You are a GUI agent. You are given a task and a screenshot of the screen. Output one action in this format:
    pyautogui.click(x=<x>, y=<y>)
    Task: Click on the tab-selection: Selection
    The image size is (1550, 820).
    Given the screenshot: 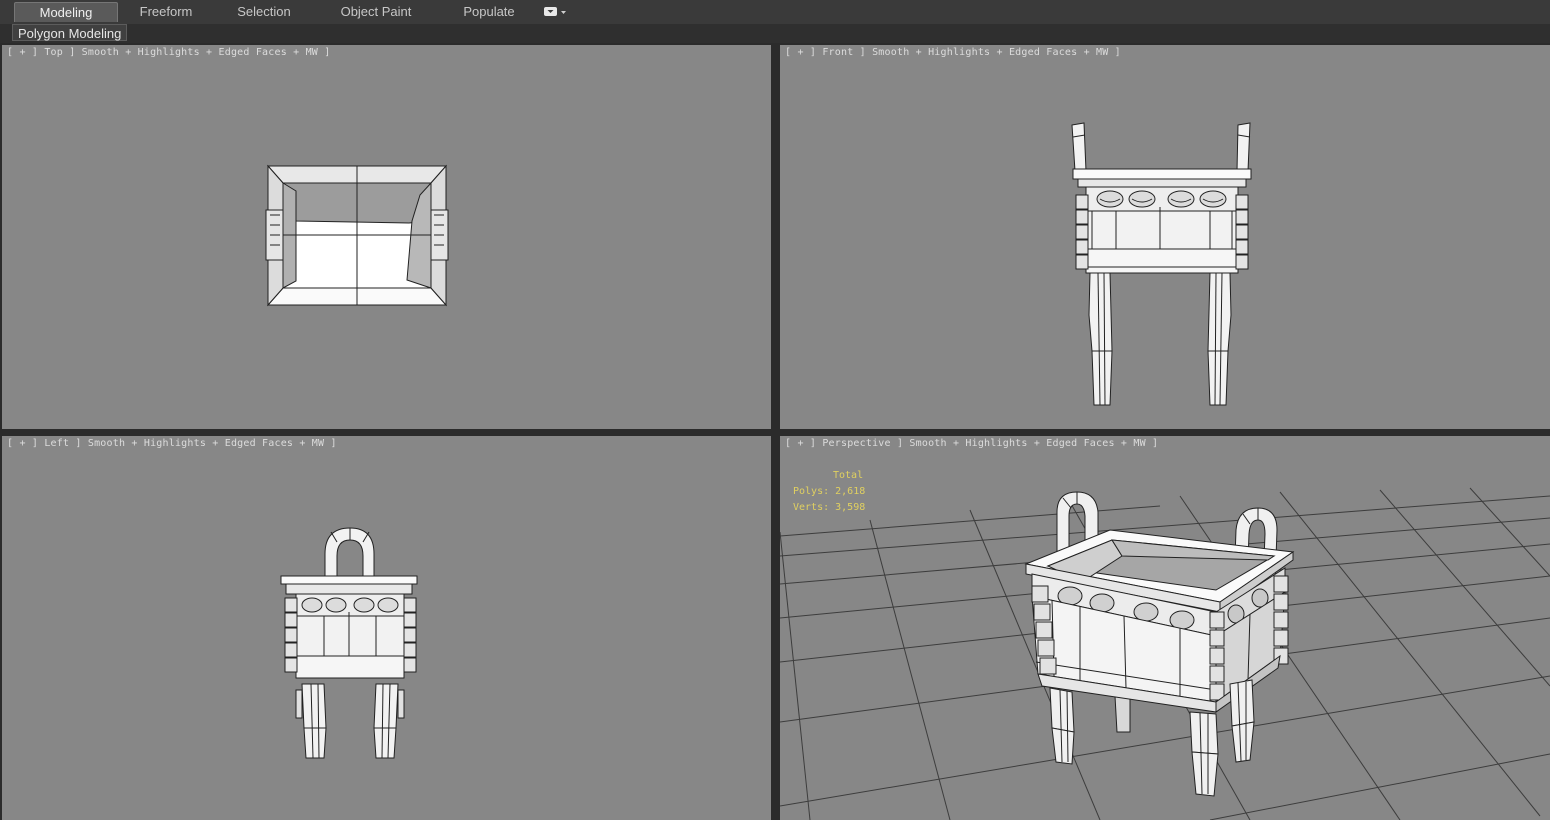 What is the action you would take?
    pyautogui.click(x=264, y=12)
    